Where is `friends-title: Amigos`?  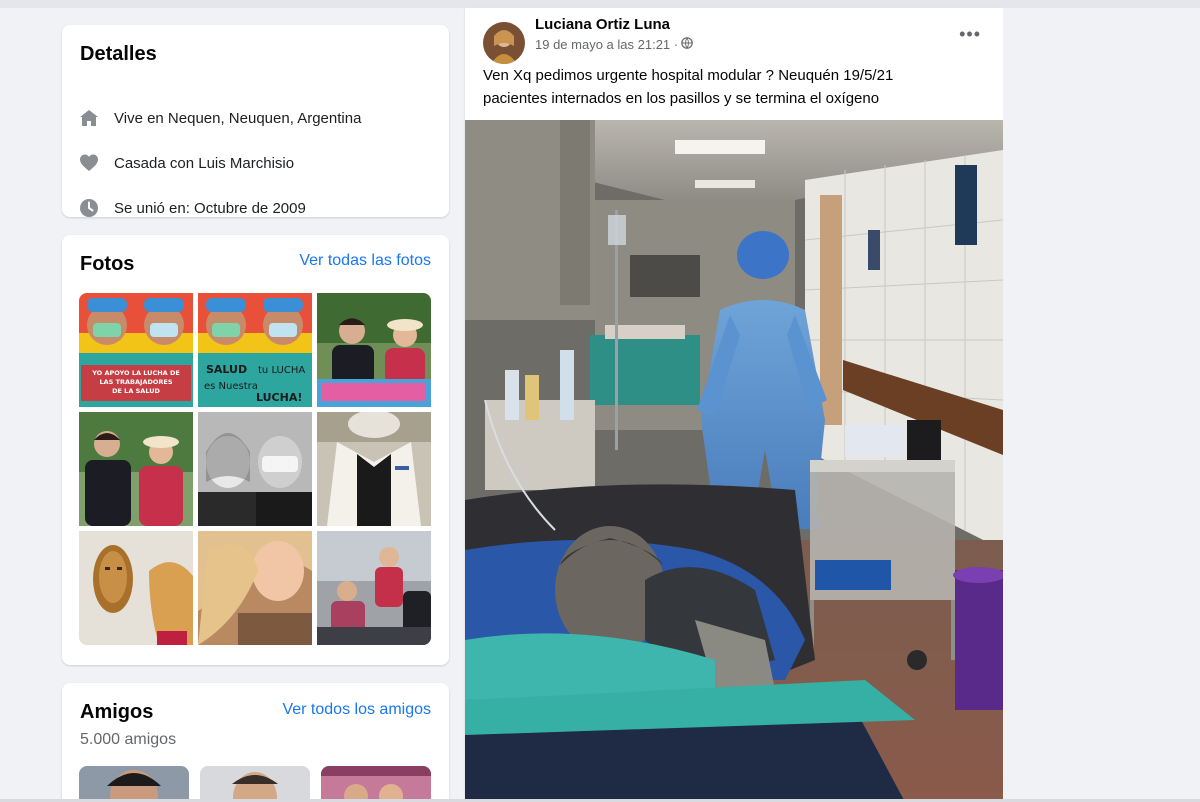
friends-title: Amigos is located at coordinates (117, 712).